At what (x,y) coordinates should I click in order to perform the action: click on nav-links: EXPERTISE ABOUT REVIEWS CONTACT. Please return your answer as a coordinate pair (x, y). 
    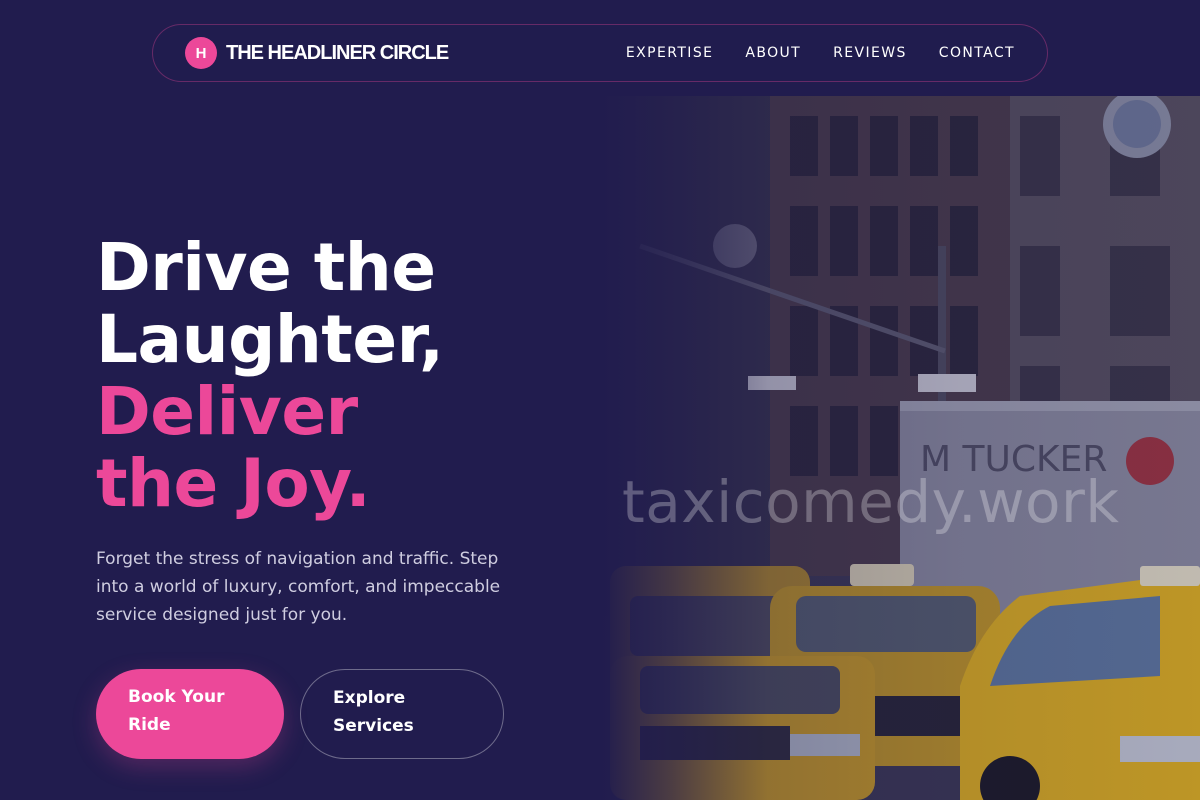
    Looking at the image, I should click on (804, 53).